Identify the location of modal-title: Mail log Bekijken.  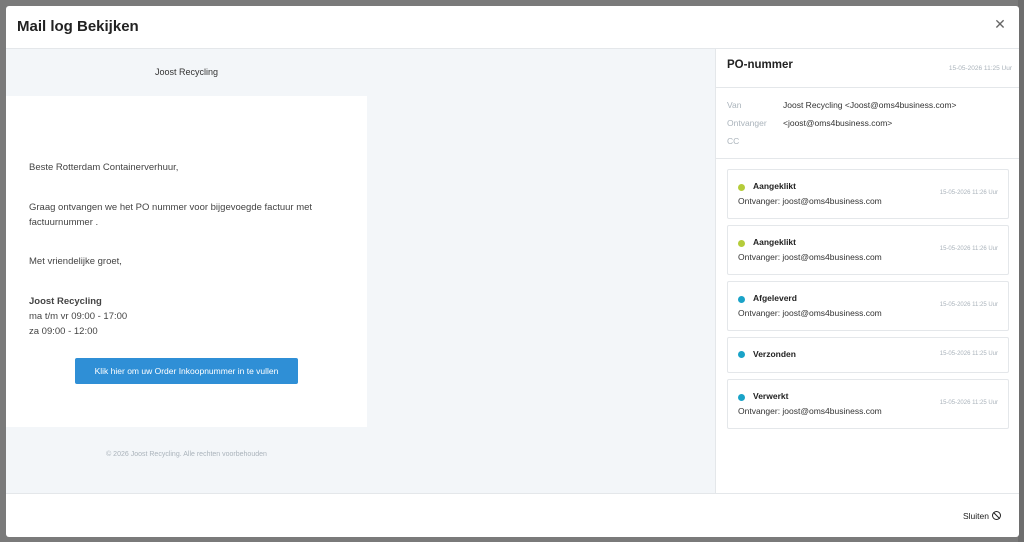
(78, 26).